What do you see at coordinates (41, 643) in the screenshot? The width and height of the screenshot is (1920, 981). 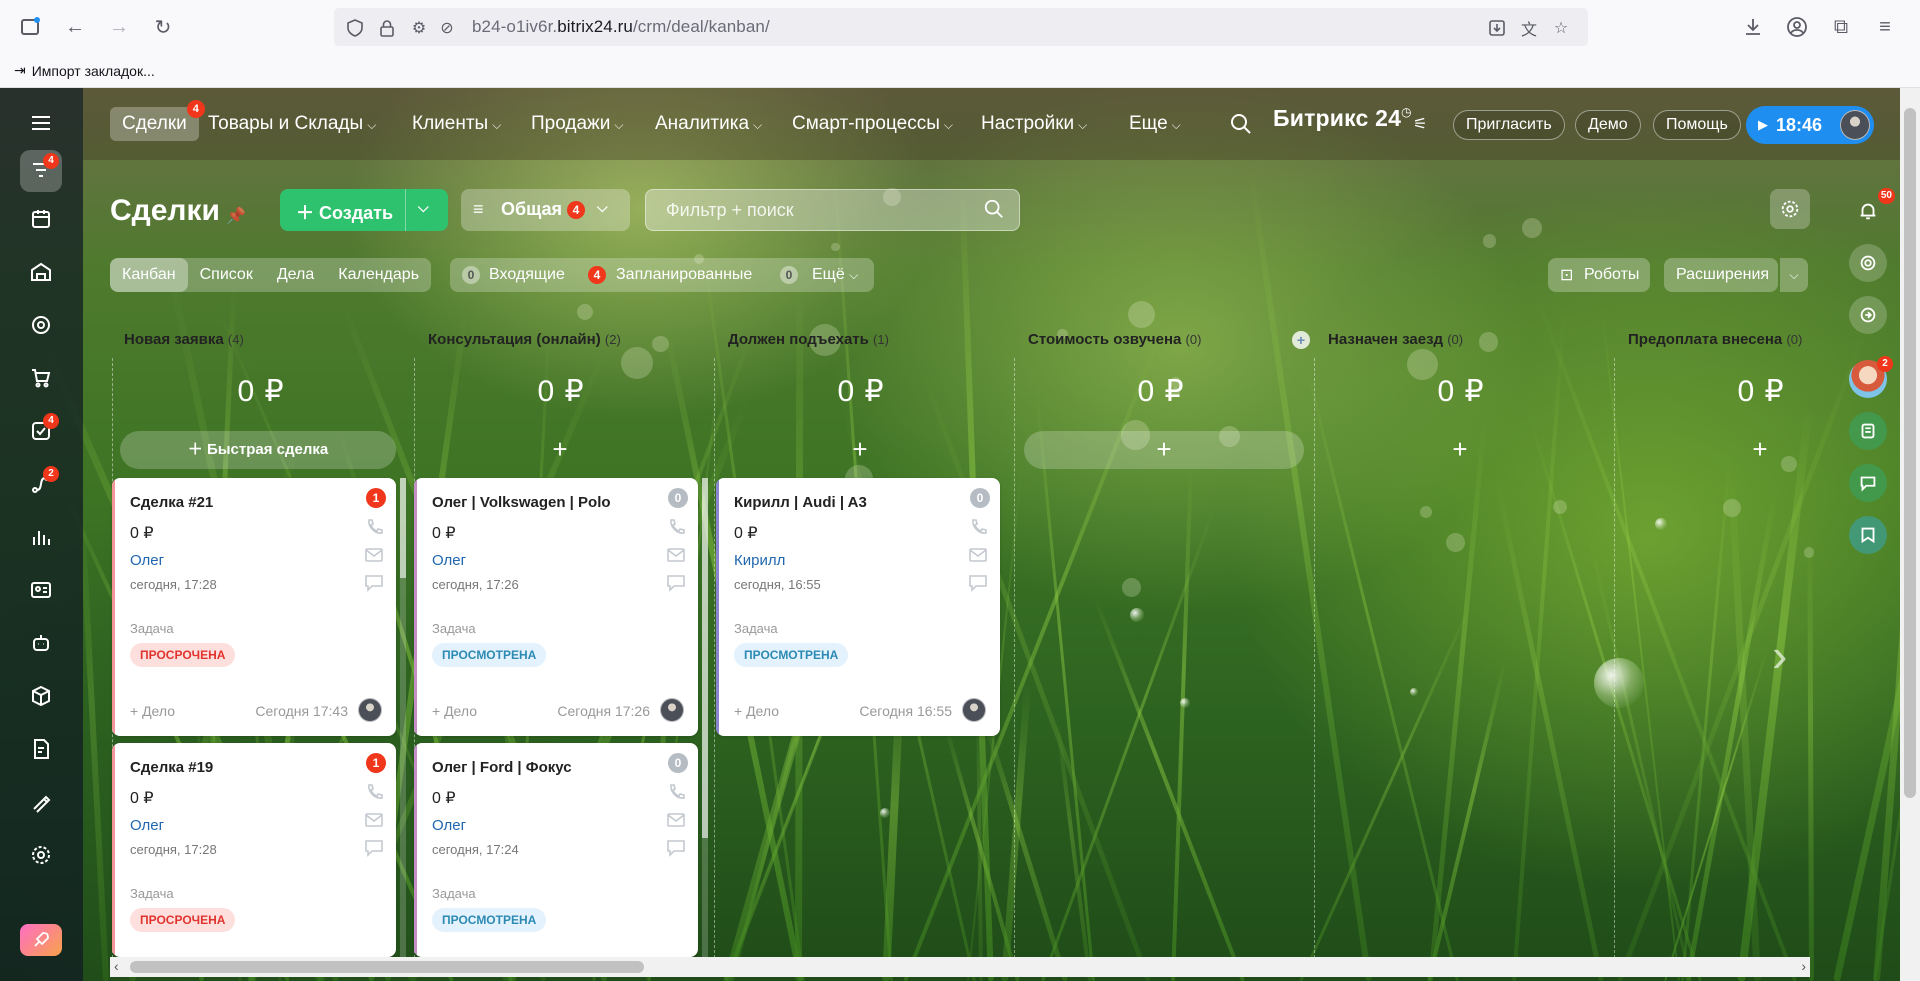 I see `sidebar-item-copilot` at bounding box center [41, 643].